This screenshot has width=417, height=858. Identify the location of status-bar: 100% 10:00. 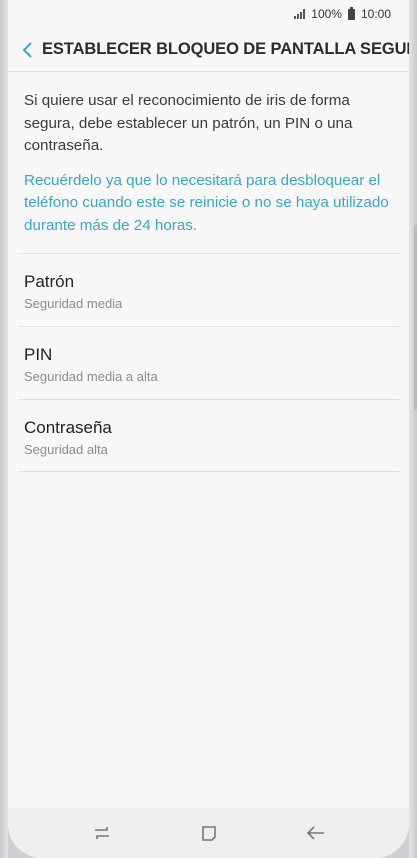
(208, 14).